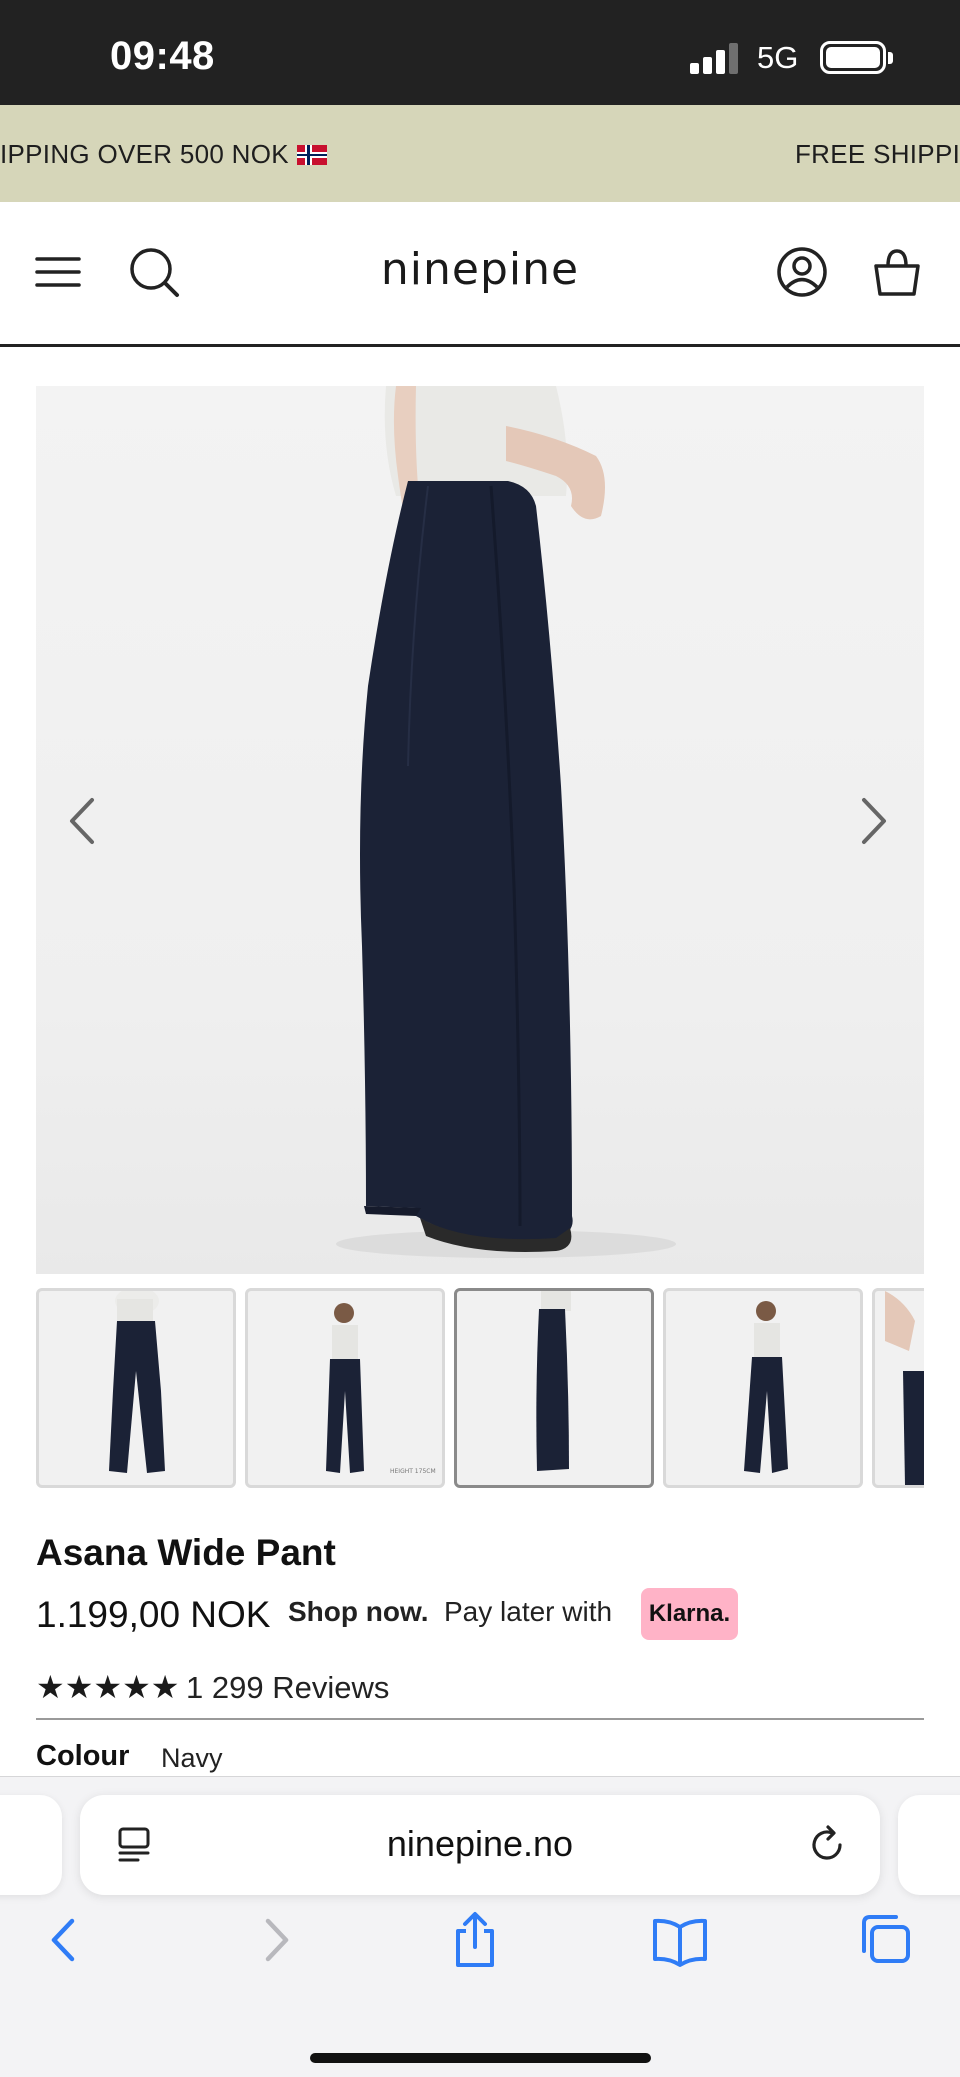 The width and height of the screenshot is (960, 2077). What do you see at coordinates (480, 269) in the screenshot?
I see `site-logo: ninepine` at bounding box center [480, 269].